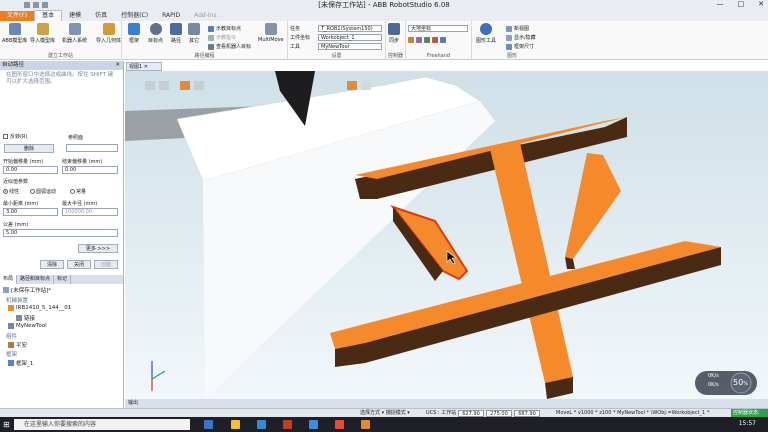 This screenshot has height=432, width=768. I want to click on min-distance-label: 最小距离 (mm), so click(21, 204).